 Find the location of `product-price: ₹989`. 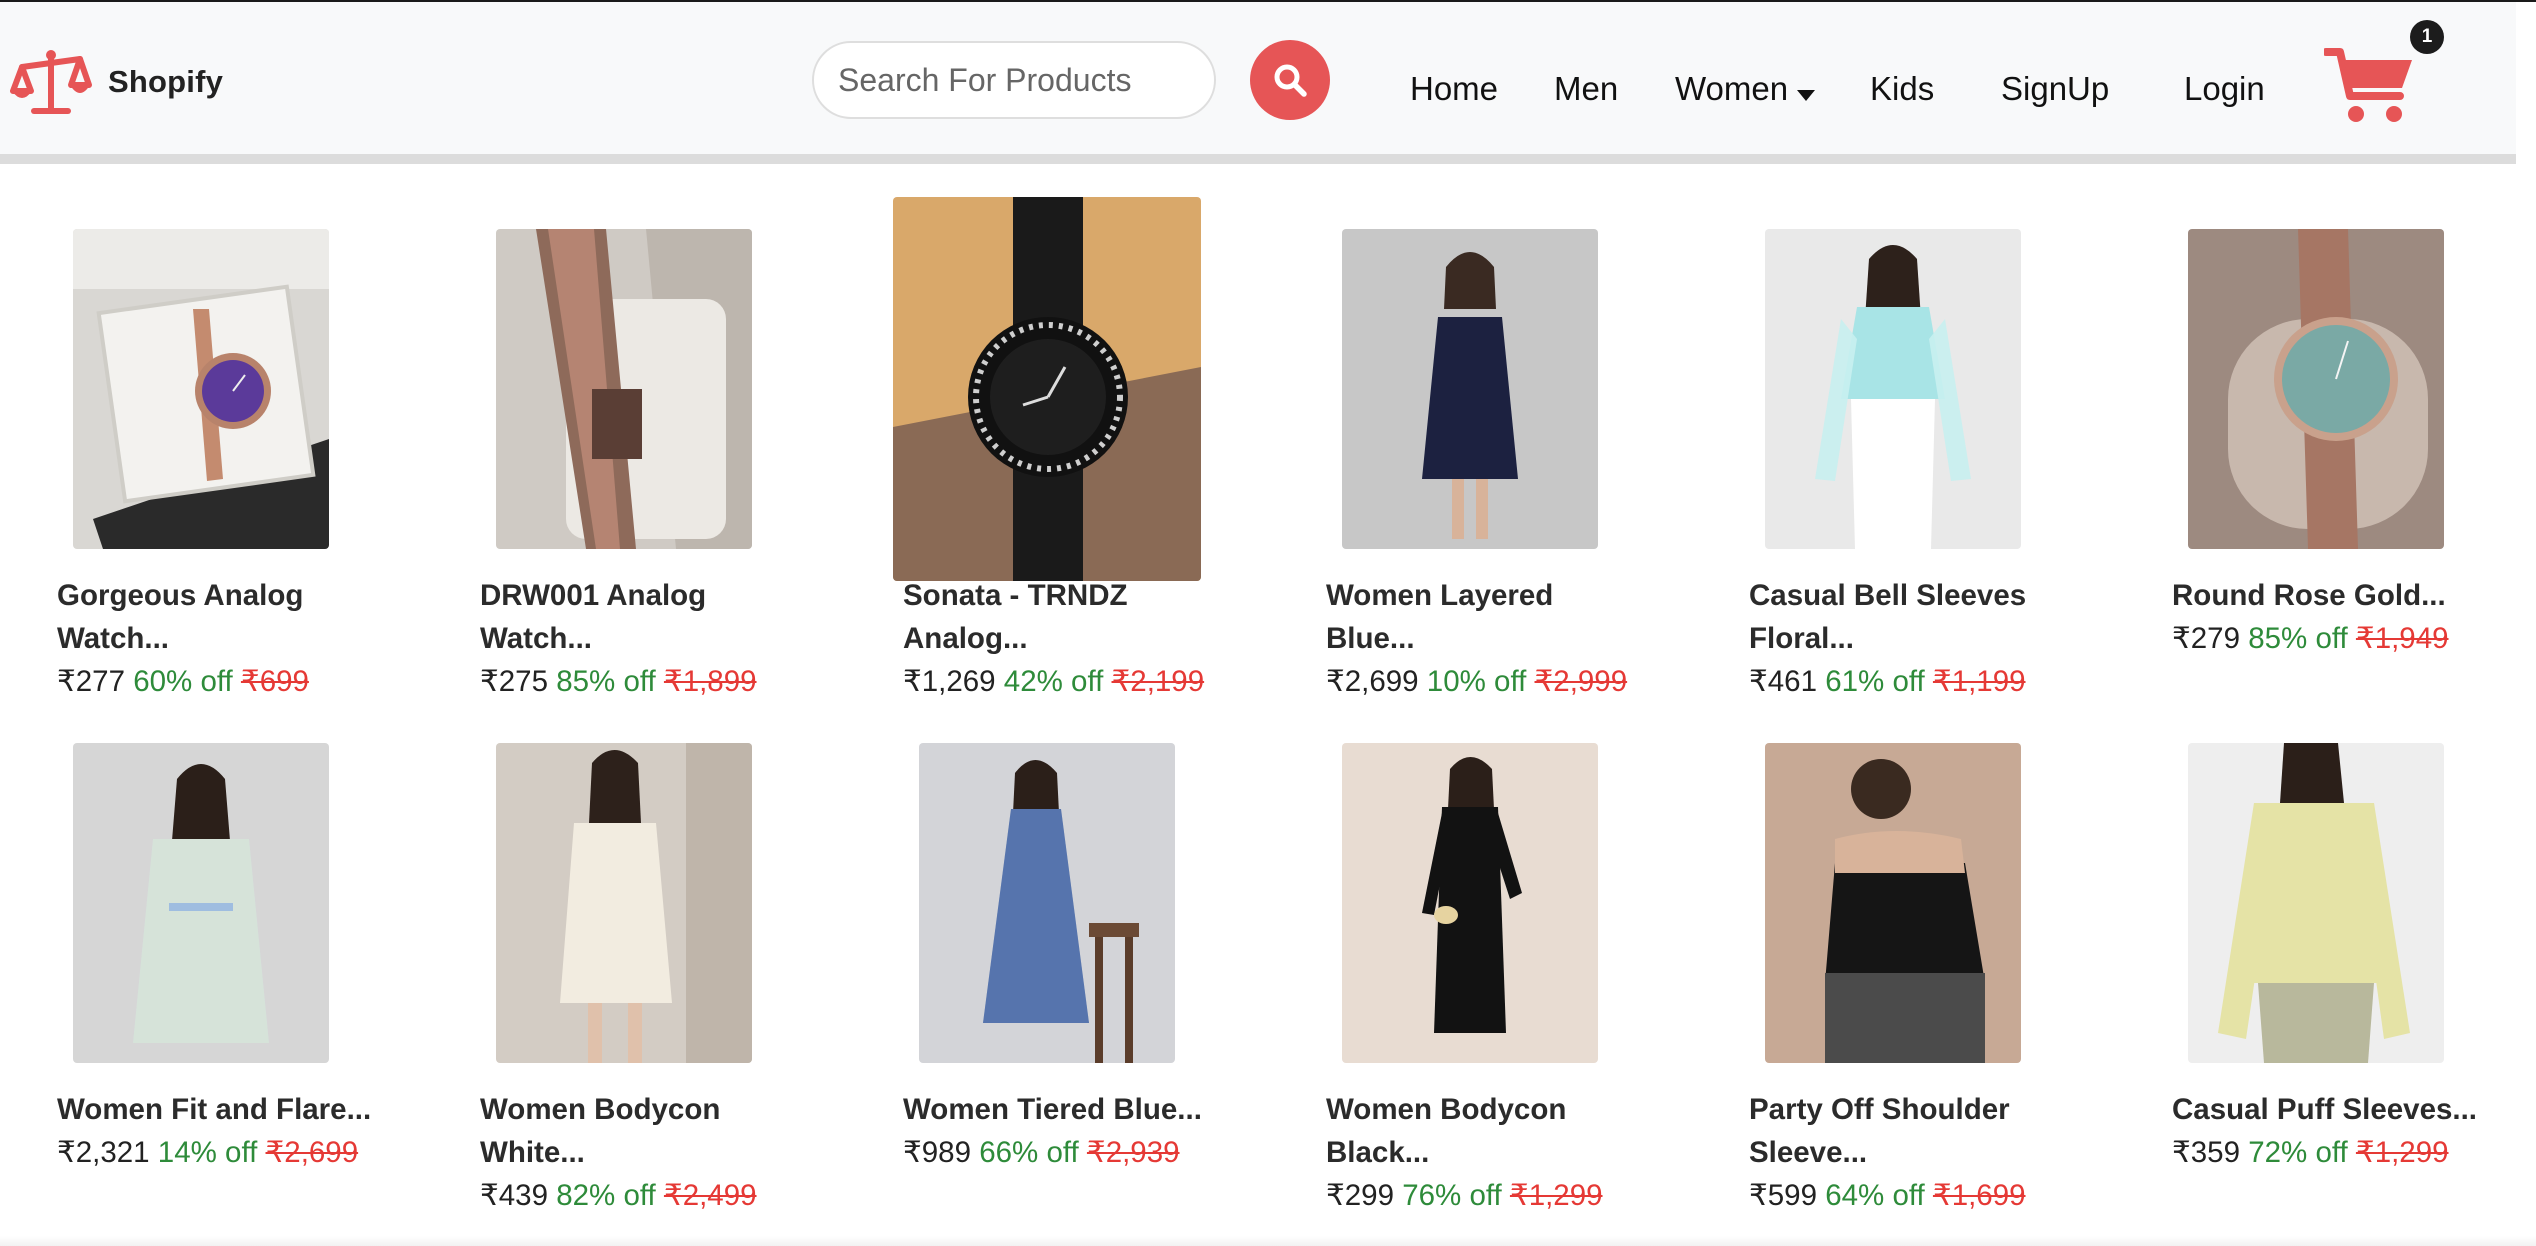

product-price: ₹989 is located at coordinates (937, 1152).